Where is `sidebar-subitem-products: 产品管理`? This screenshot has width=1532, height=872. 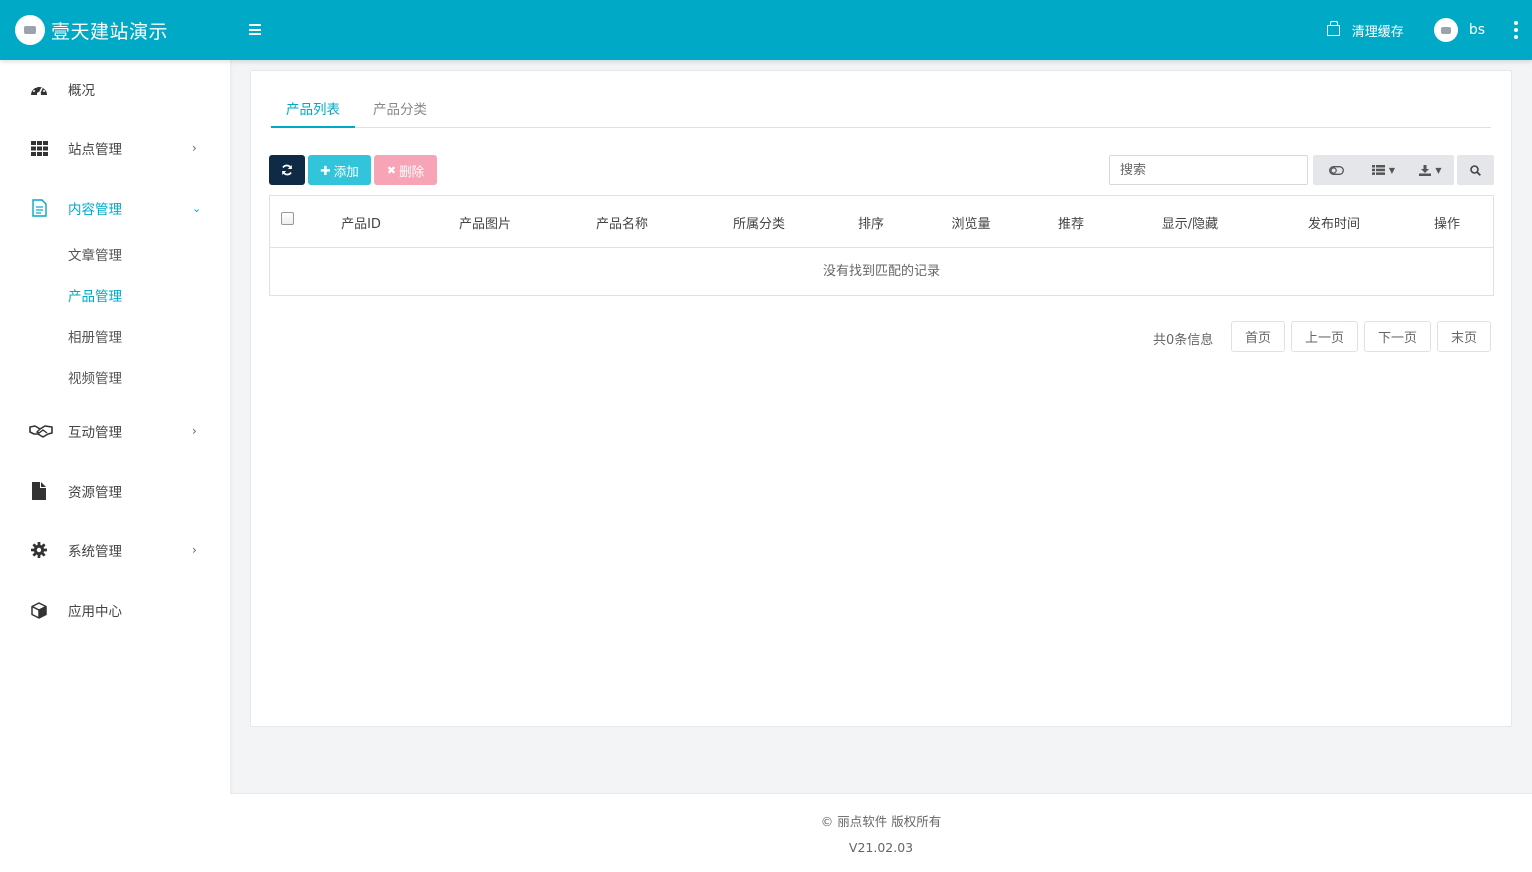
sidebar-subitem-products: 产品管理 is located at coordinates (95, 295).